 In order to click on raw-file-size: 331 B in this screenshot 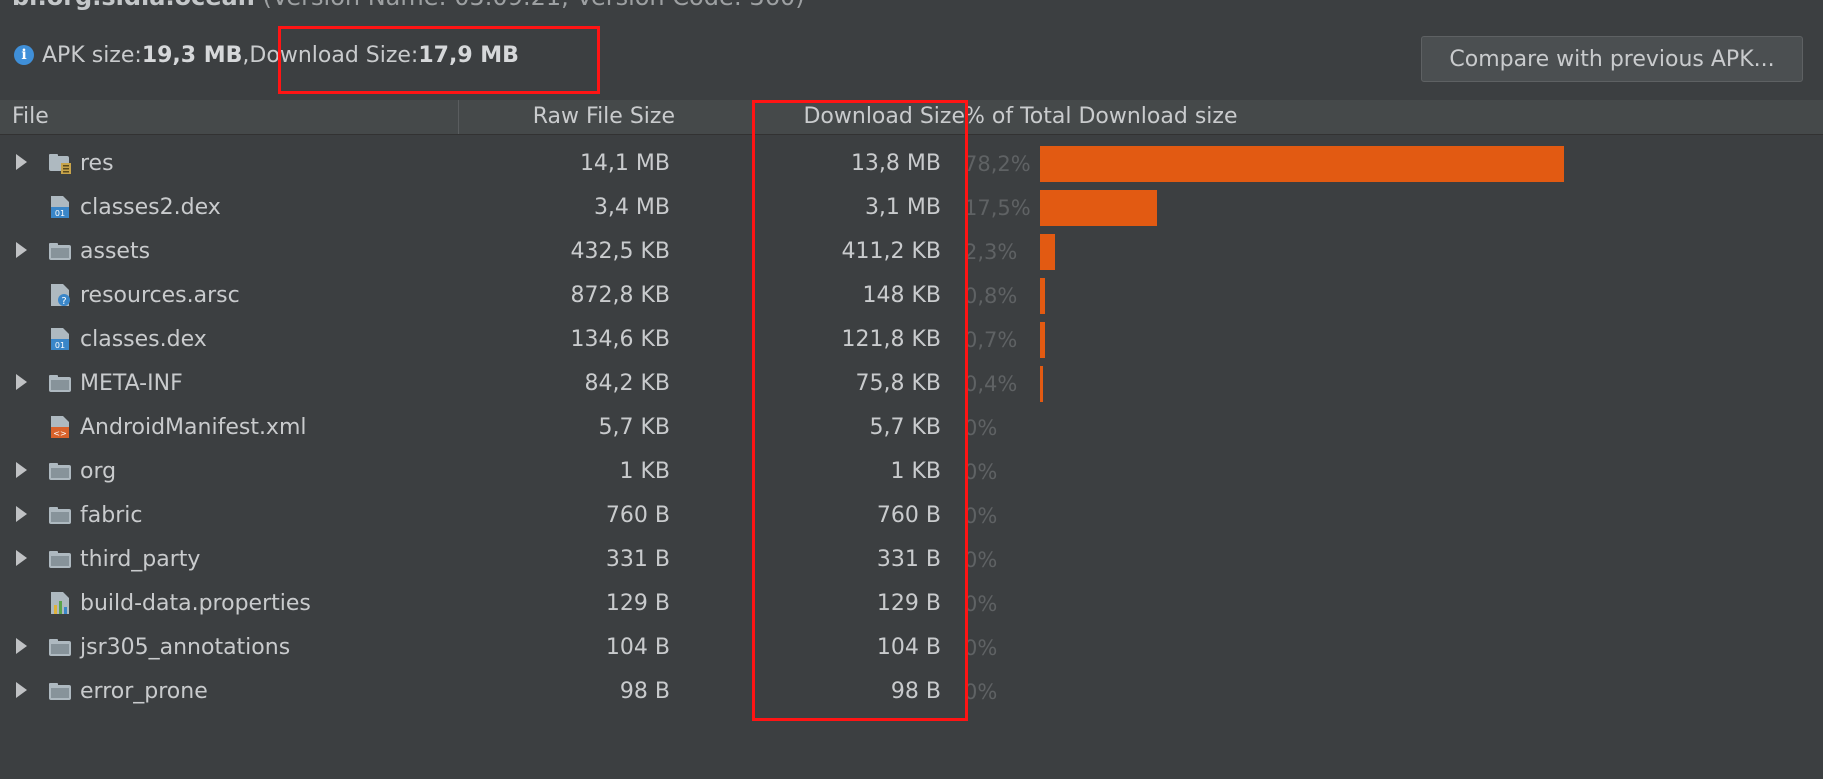, I will do `click(637, 559)`.